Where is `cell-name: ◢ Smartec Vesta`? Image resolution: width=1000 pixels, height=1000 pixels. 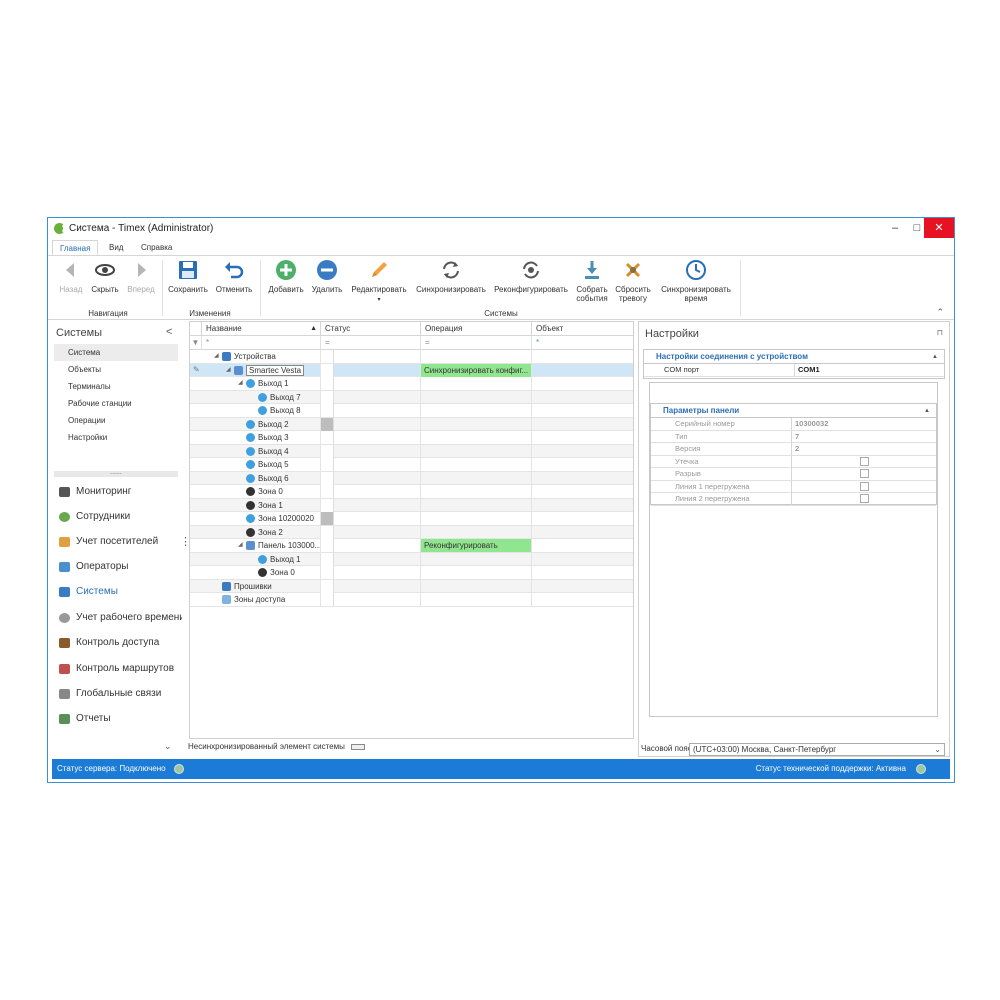 cell-name: ◢ Smartec Vesta is located at coordinates (261, 370).